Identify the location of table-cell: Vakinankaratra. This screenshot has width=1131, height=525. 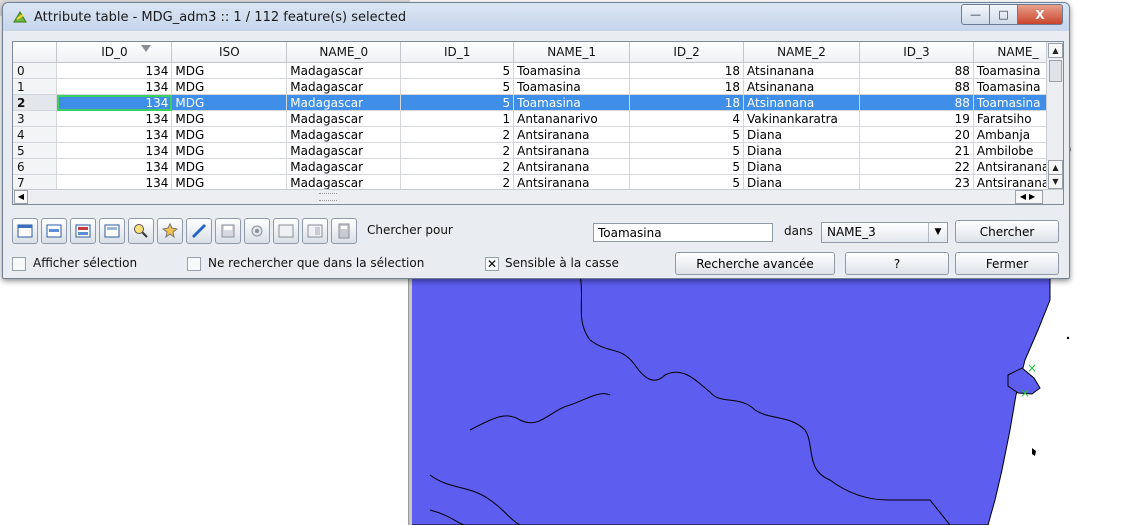
(801, 118).